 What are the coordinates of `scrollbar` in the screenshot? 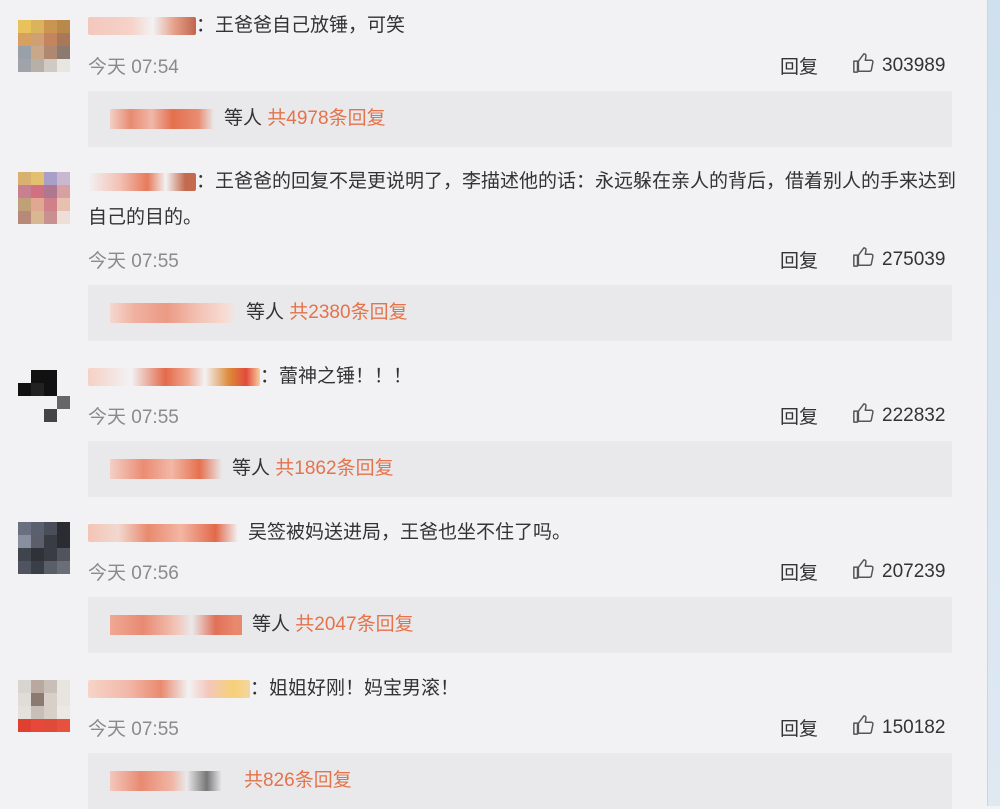 It's located at (993, 403).